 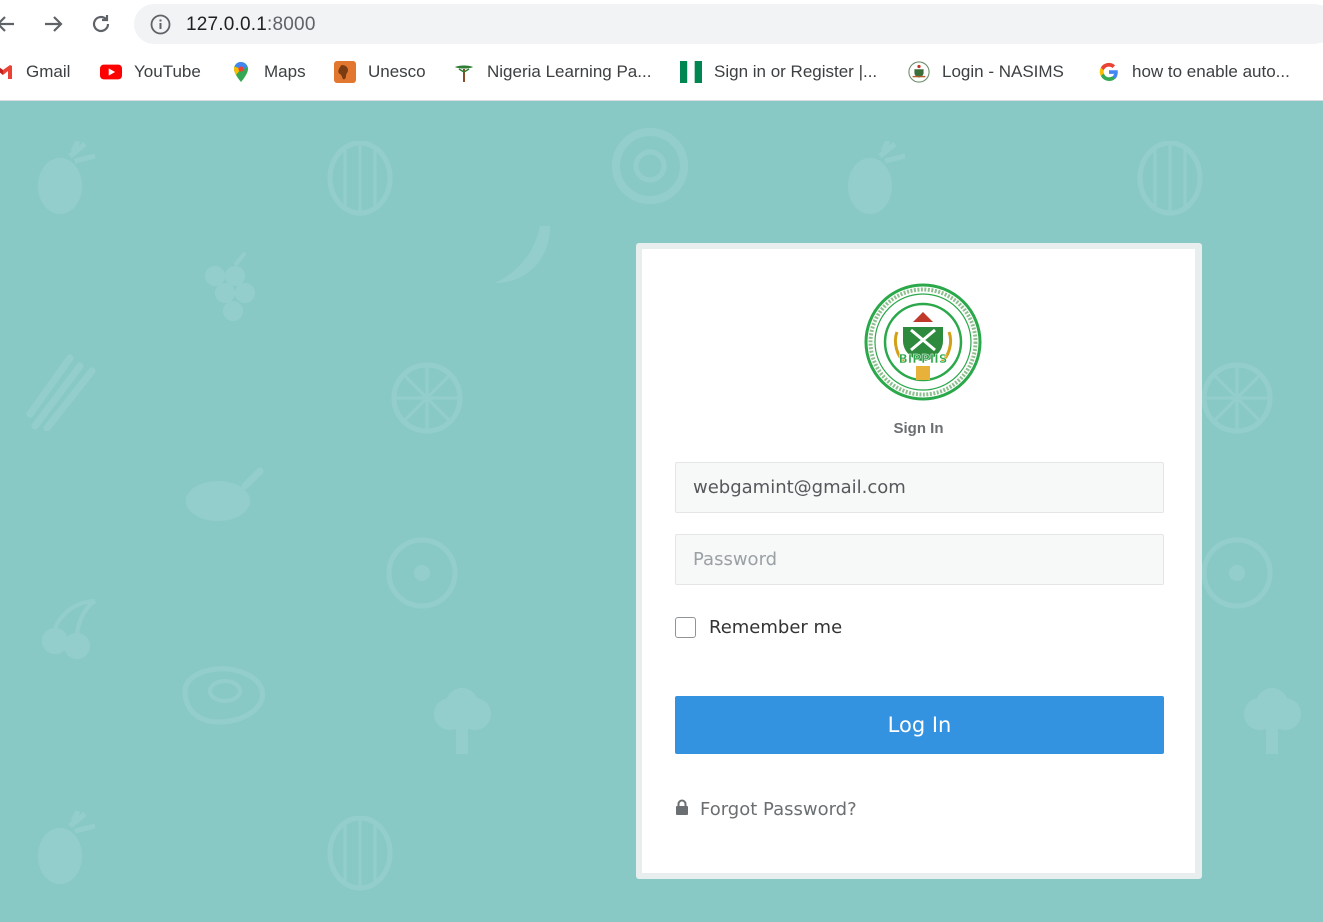 What do you see at coordinates (691, 72) in the screenshot?
I see `nigeria-flag-icon` at bounding box center [691, 72].